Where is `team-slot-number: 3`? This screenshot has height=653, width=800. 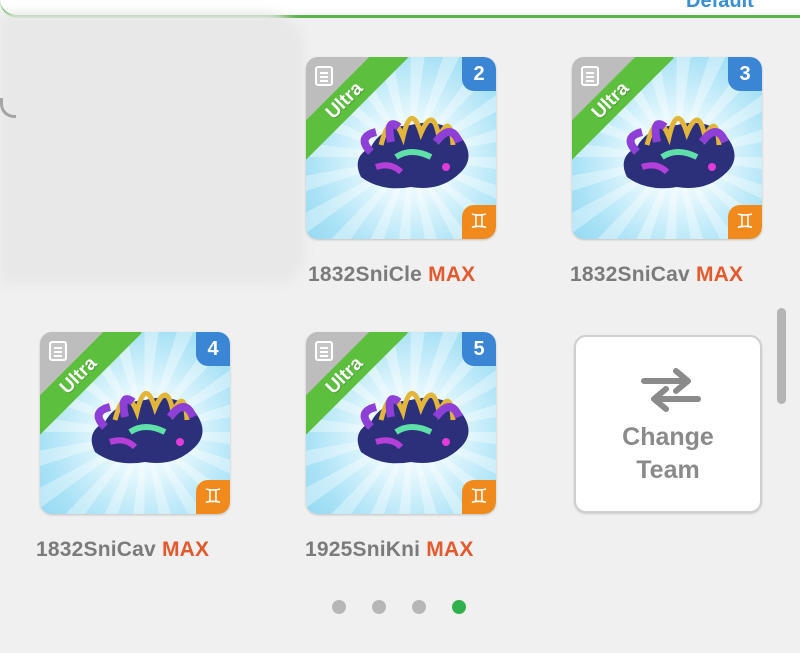 team-slot-number: 3 is located at coordinates (745, 74).